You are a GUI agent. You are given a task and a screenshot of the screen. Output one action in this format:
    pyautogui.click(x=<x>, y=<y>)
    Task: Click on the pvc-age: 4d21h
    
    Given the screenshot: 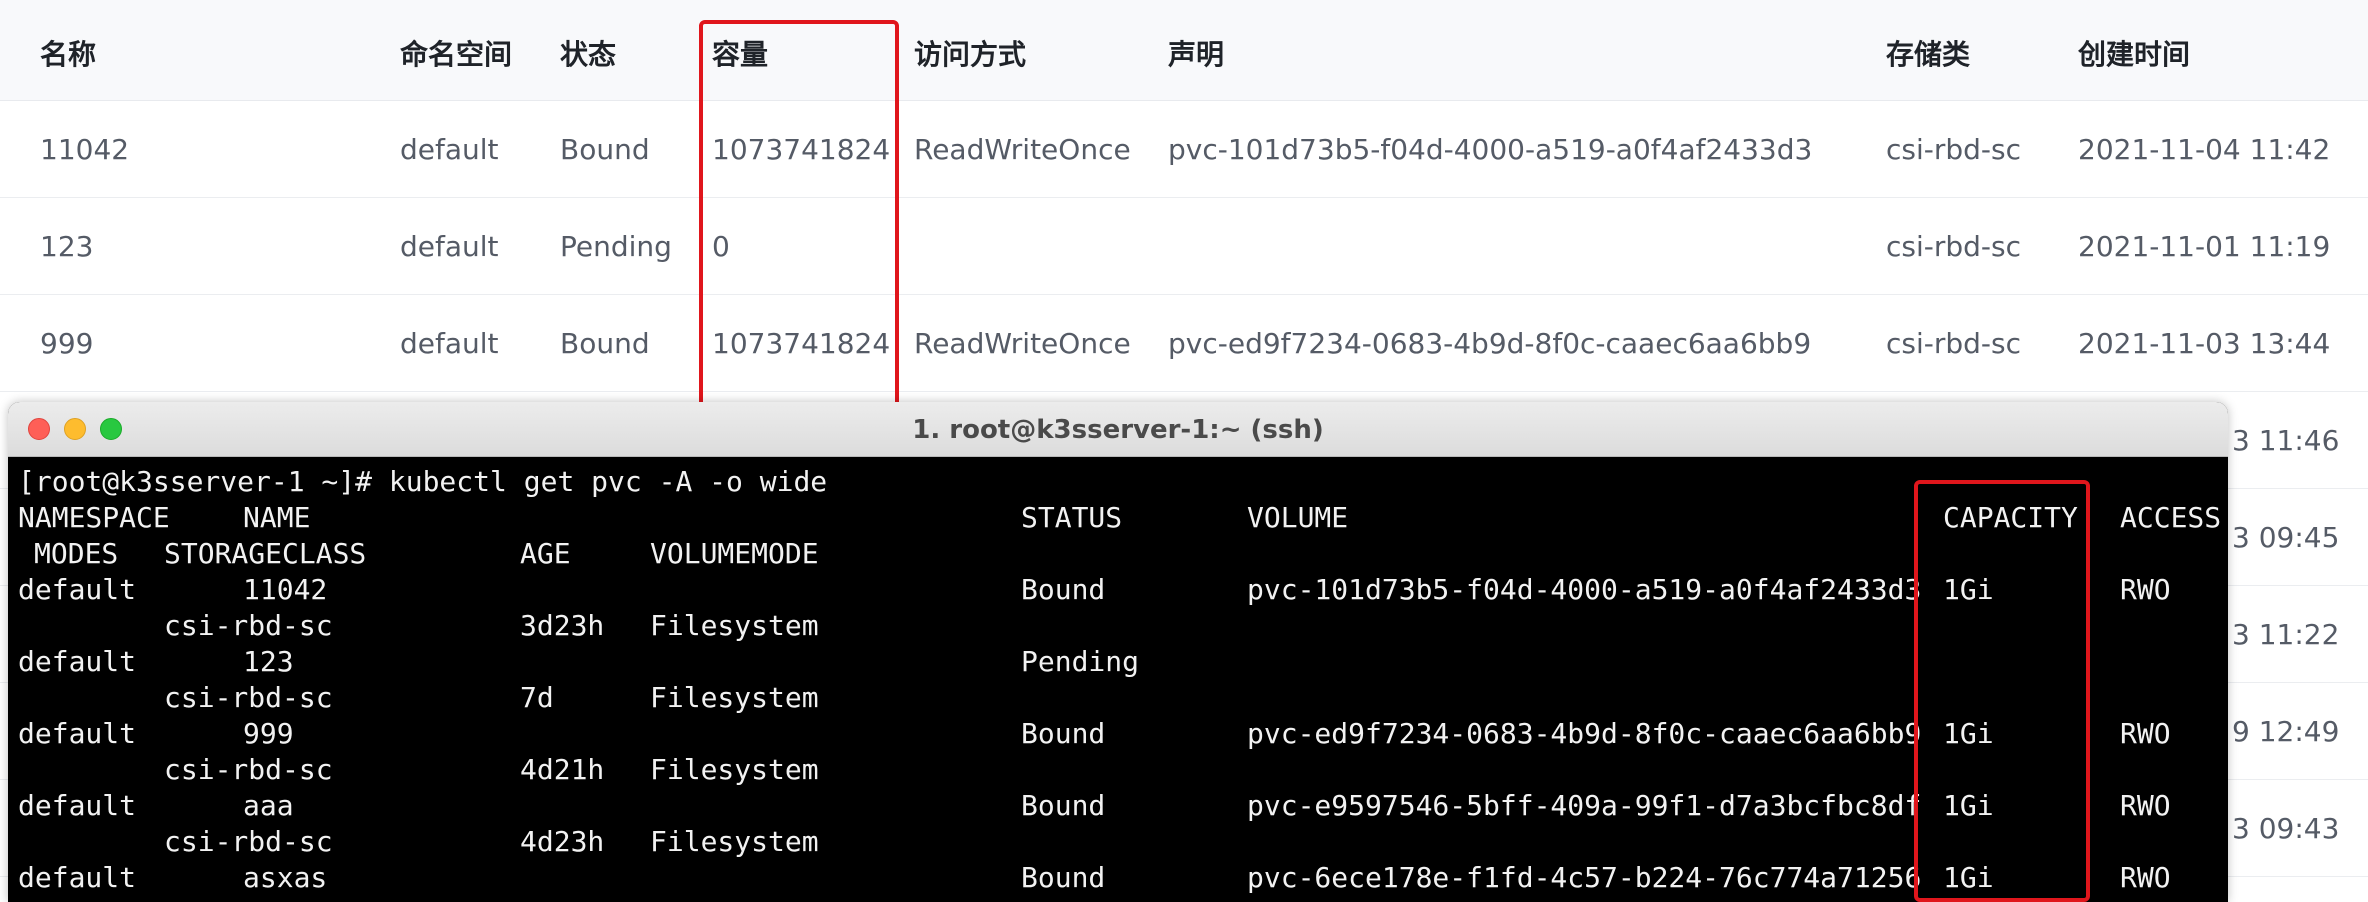 What is the action you would take?
    pyautogui.click(x=562, y=769)
    